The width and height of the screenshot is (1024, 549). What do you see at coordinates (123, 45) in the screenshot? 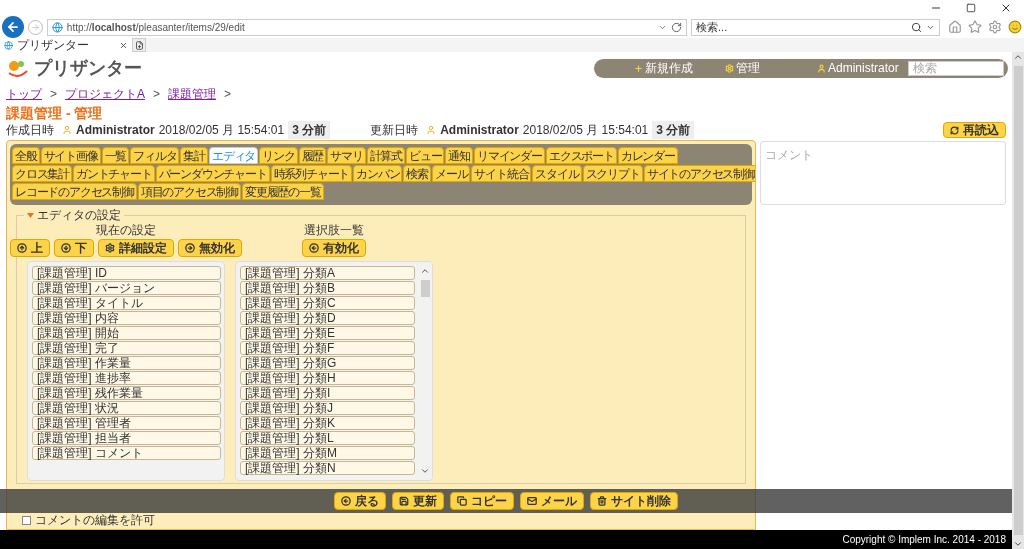
I see `close-tab-icon` at bounding box center [123, 45].